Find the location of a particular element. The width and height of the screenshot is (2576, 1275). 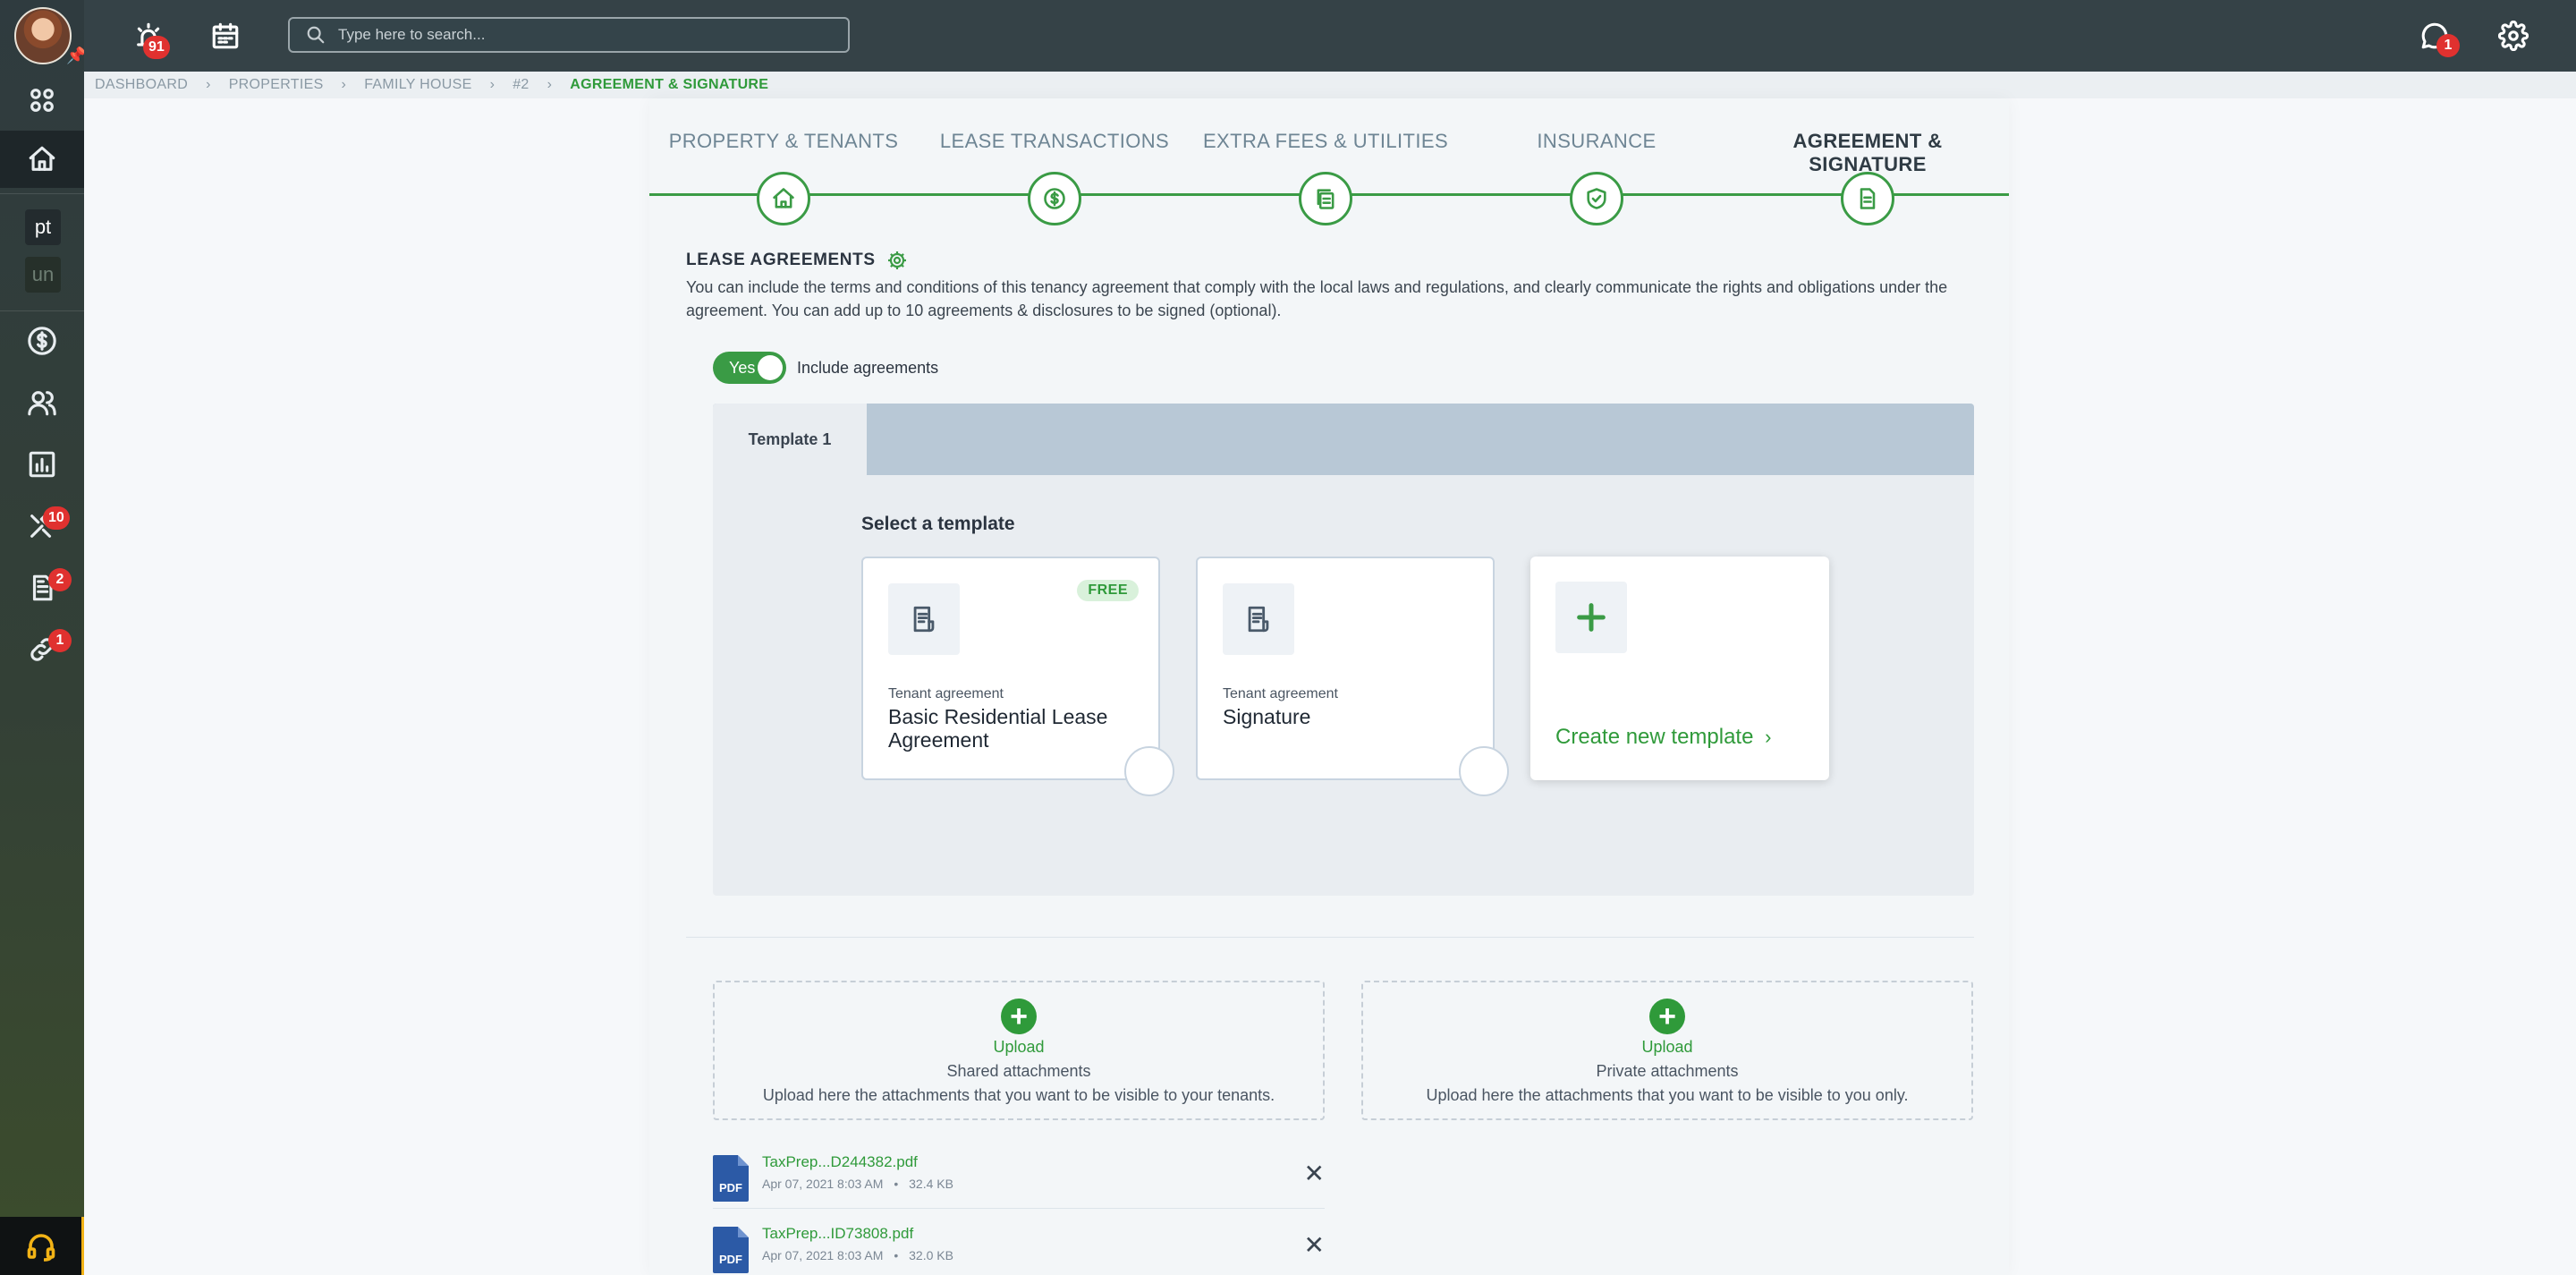

create-new-template-link: Create new template › is located at coordinates (1663, 737).